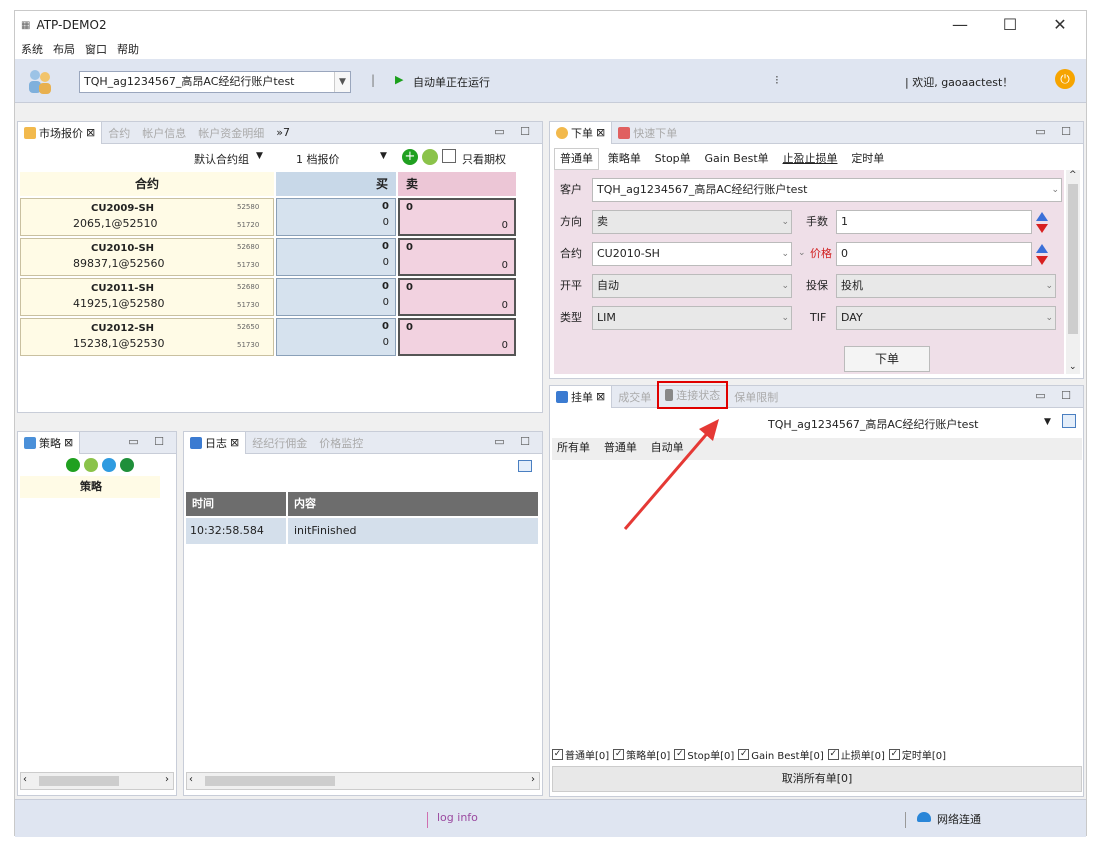 Image resolution: width=1093 pixels, height=842 pixels. What do you see at coordinates (215, 82) in the screenshot?
I see `account-select: TQH_ag1234567_高昂AC经纪行账户test ▼` at bounding box center [215, 82].